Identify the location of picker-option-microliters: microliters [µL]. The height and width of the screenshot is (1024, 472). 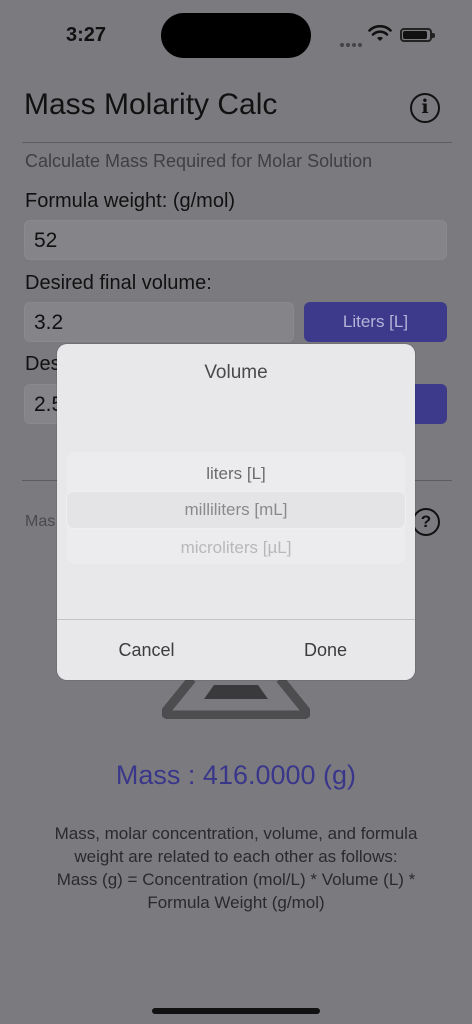
(236, 548).